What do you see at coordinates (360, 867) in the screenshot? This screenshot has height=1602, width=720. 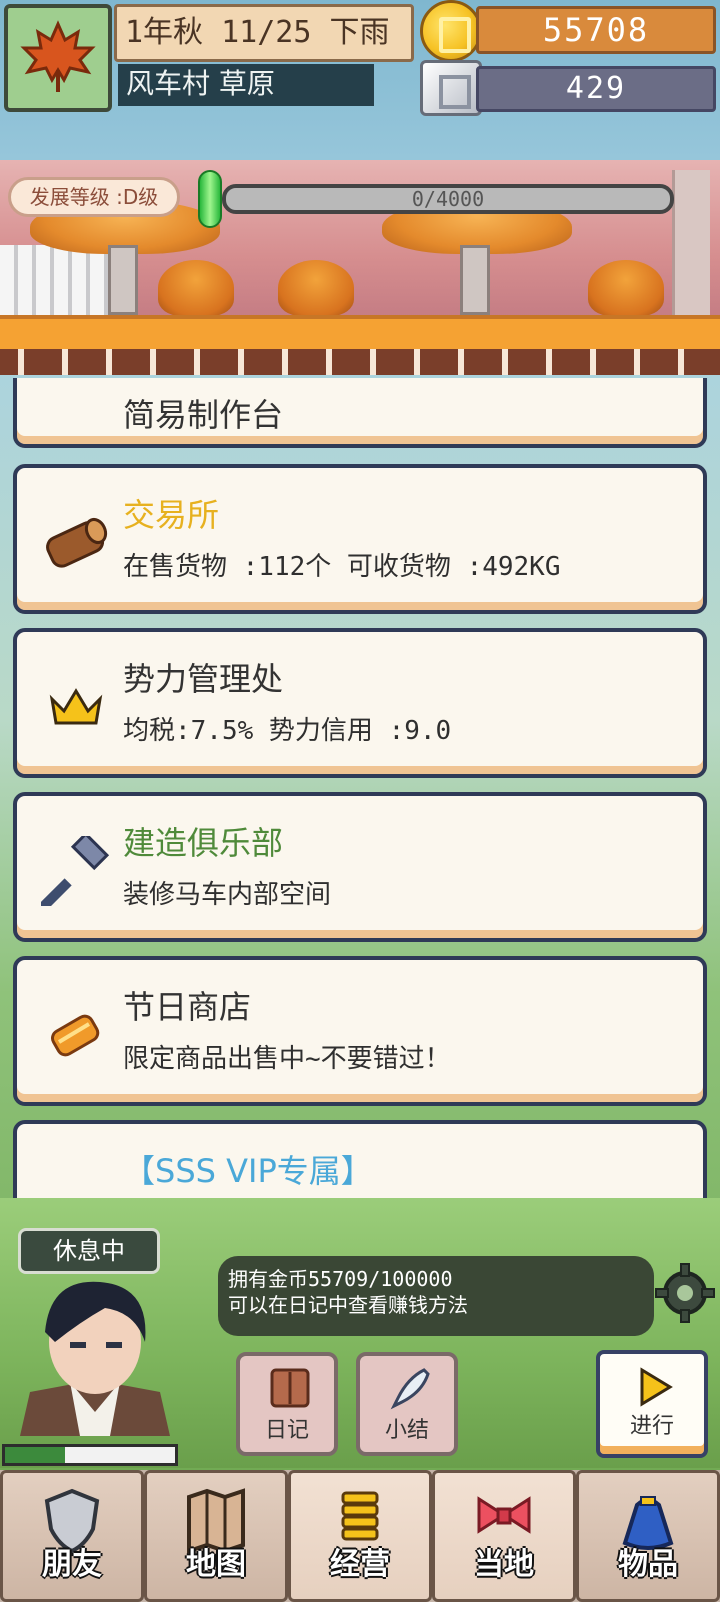 I see `building-card-build-club: 建造俱乐部 装修马车内部空间` at bounding box center [360, 867].